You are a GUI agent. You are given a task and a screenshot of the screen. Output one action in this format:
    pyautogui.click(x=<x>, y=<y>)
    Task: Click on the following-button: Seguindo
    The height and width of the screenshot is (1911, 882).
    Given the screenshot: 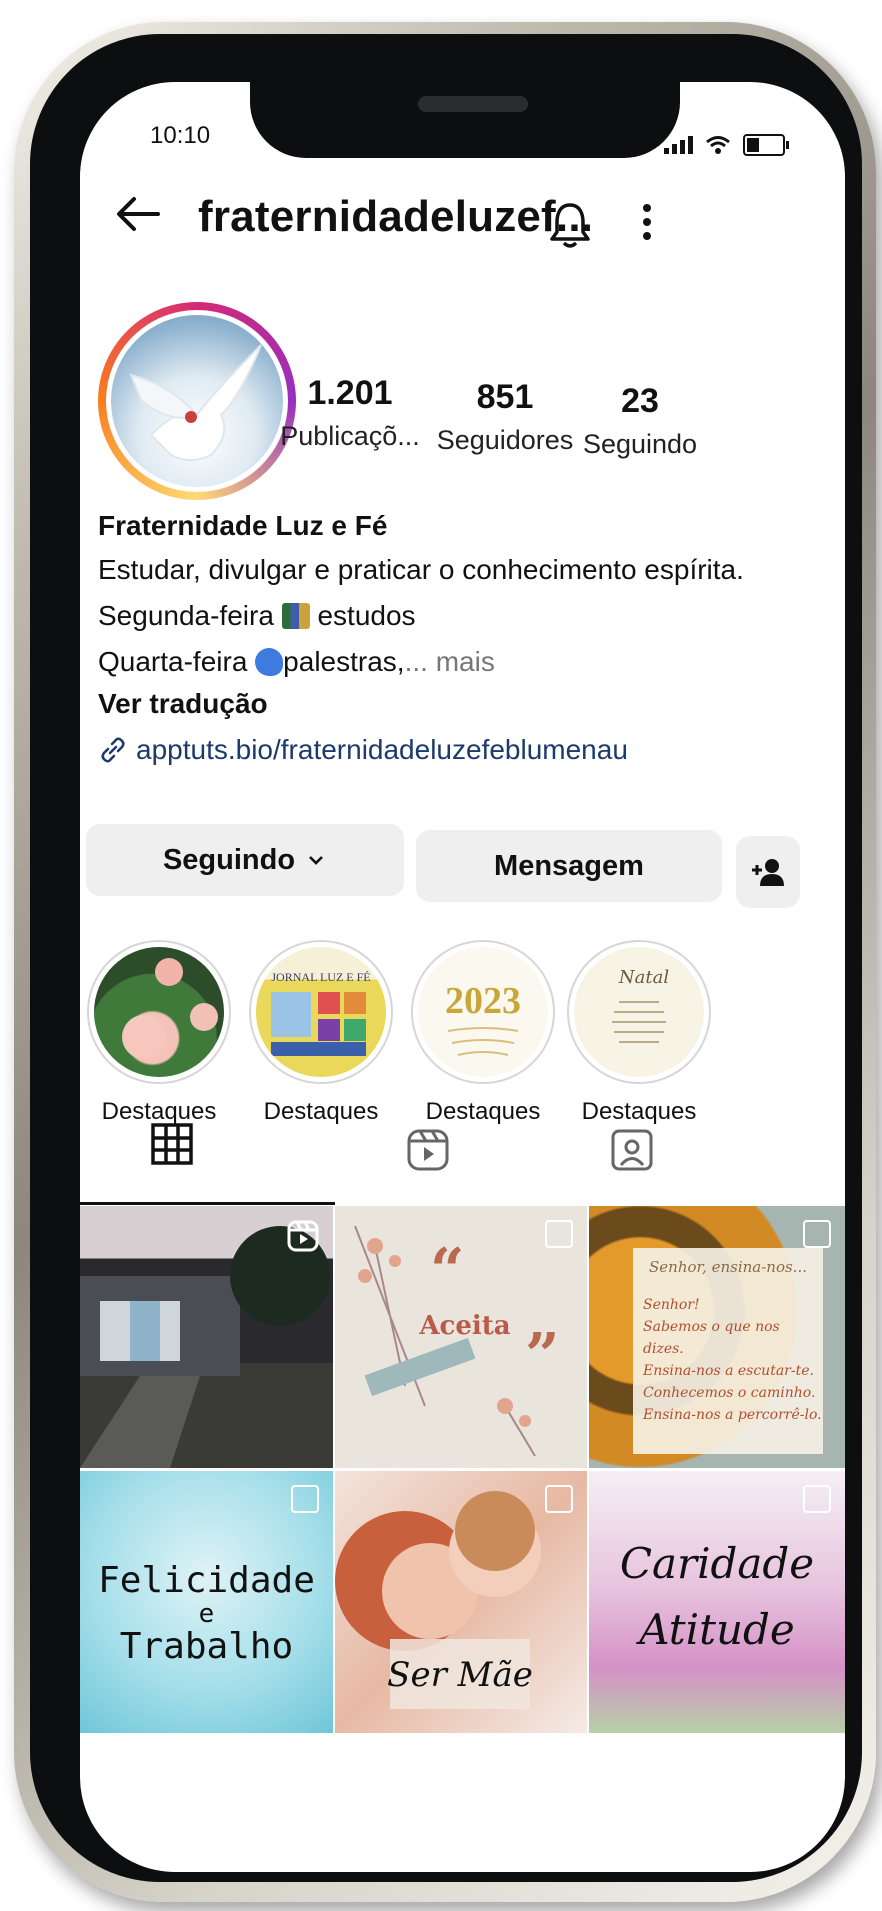 What is the action you would take?
    pyautogui.click(x=245, y=860)
    